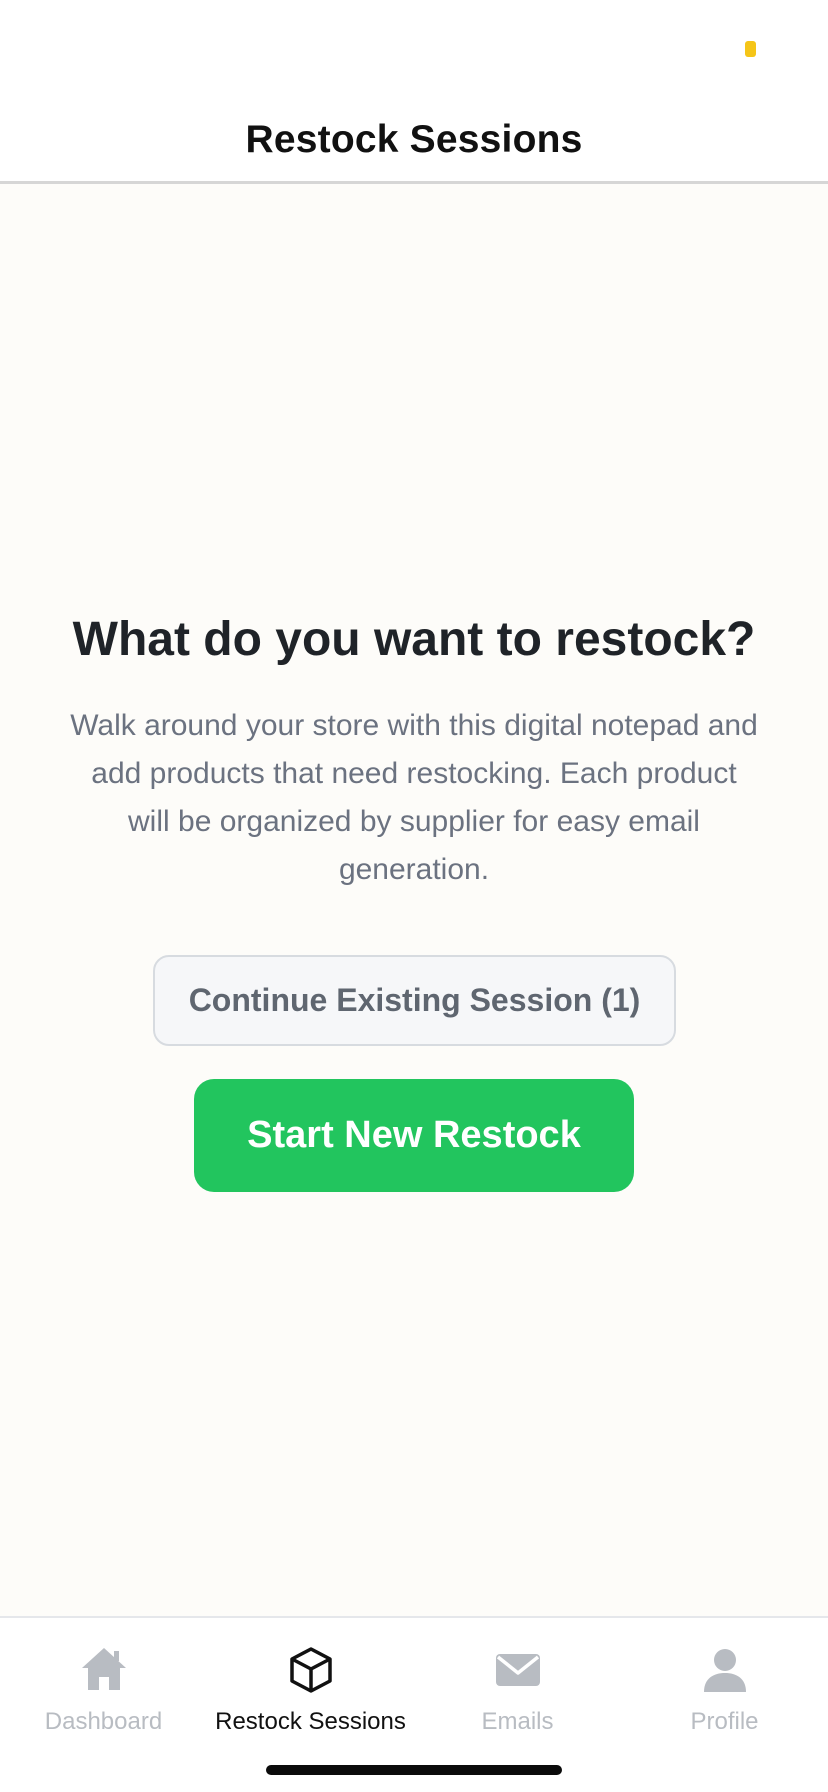  I want to click on tab-profile: Profile, so click(724, 1699).